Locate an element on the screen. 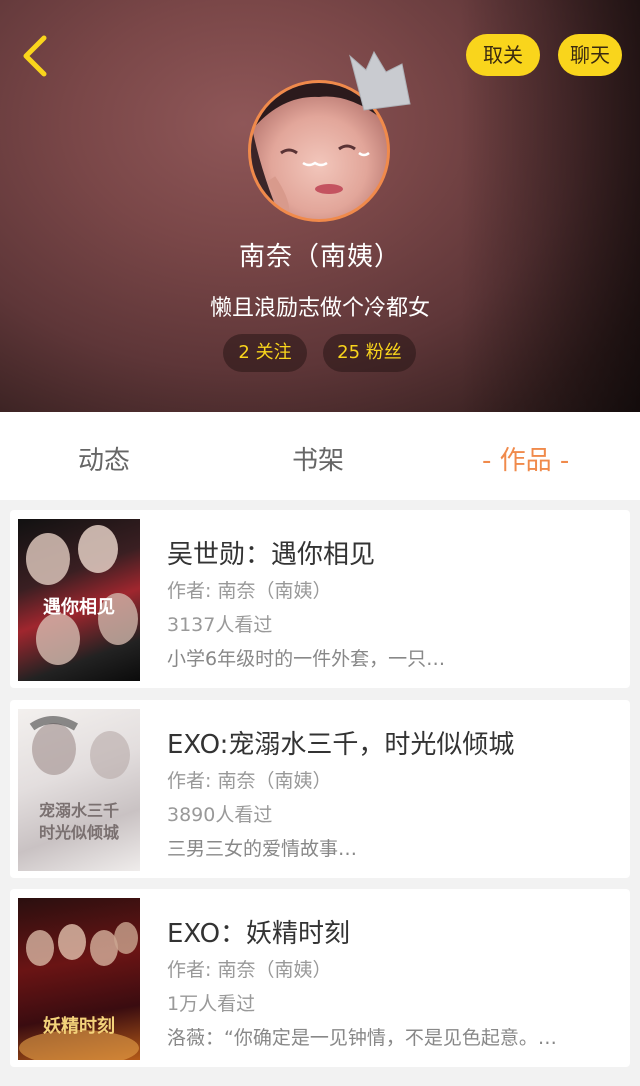  tab-works: - 作品 - is located at coordinates (525, 458).